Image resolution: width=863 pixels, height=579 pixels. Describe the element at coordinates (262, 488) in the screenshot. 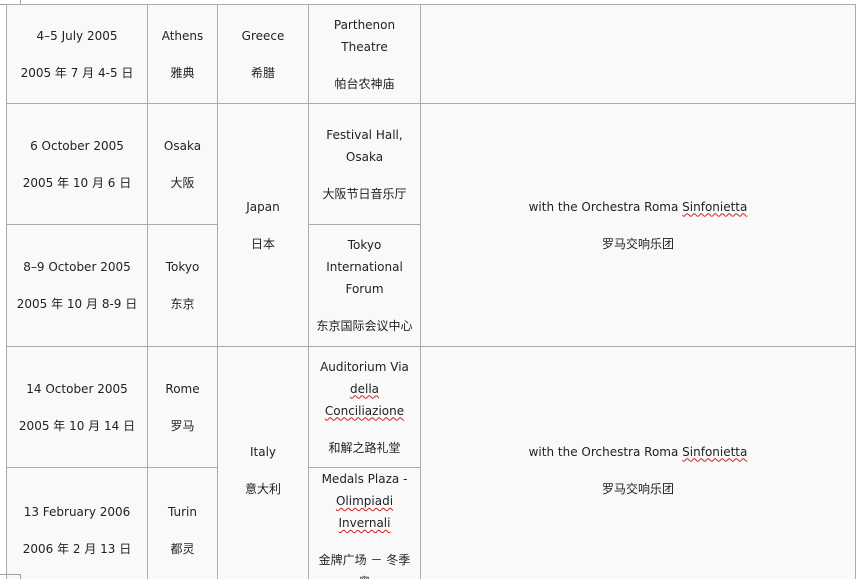

I see `country-chinese: 意大利` at that location.